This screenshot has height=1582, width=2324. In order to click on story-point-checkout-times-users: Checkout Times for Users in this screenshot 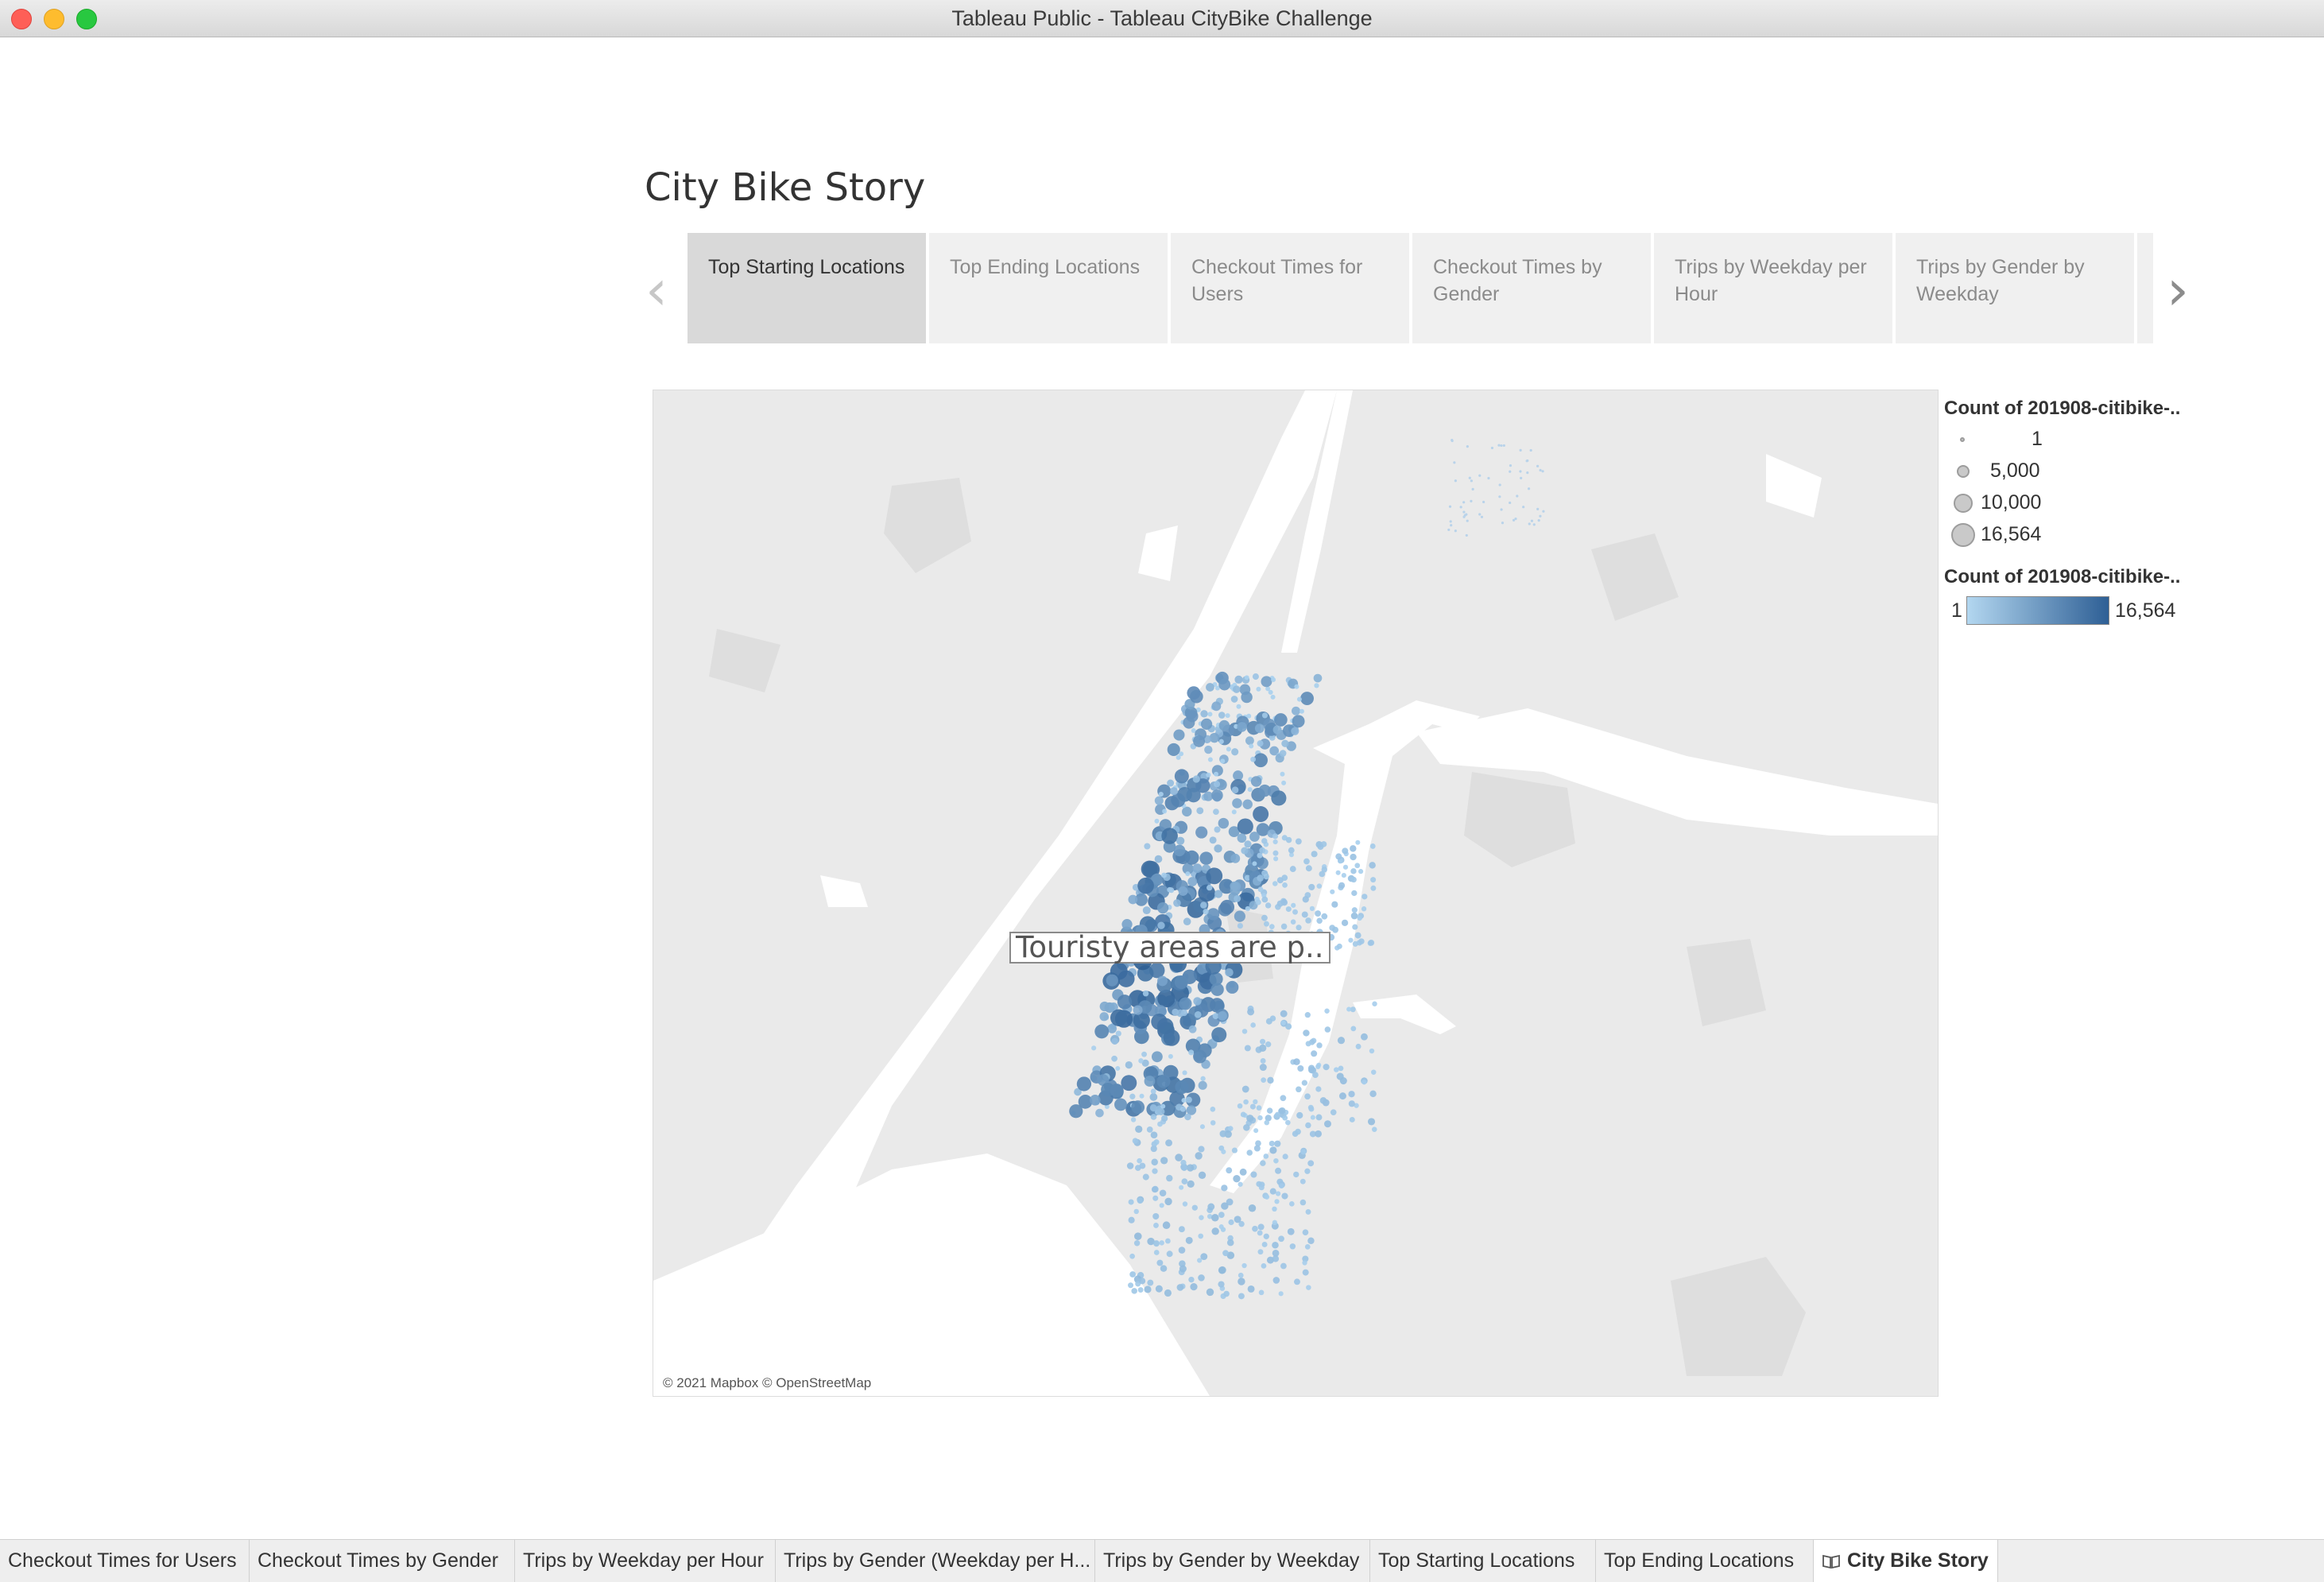, I will do `click(1290, 288)`.